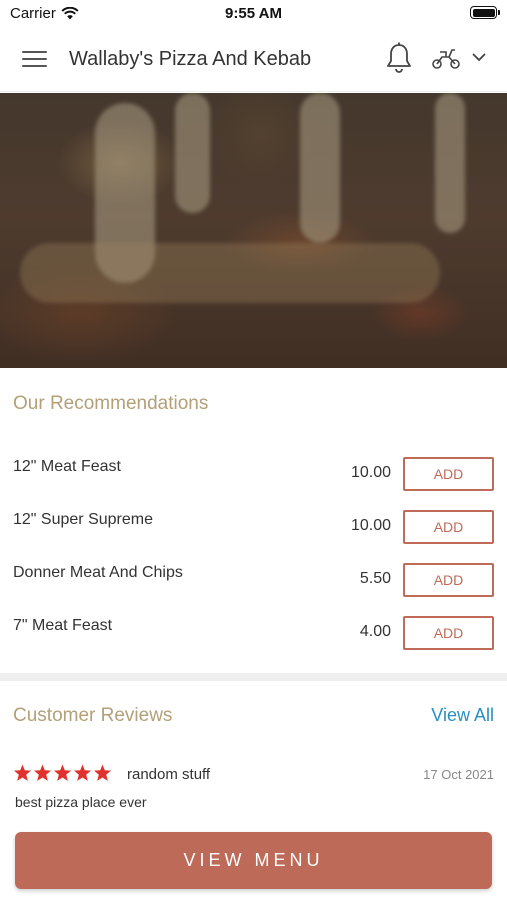 This screenshot has height=900, width=507. What do you see at coordinates (485, 12) in the screenshot?
I see `battery-icon` at bounding box center [485, 12].